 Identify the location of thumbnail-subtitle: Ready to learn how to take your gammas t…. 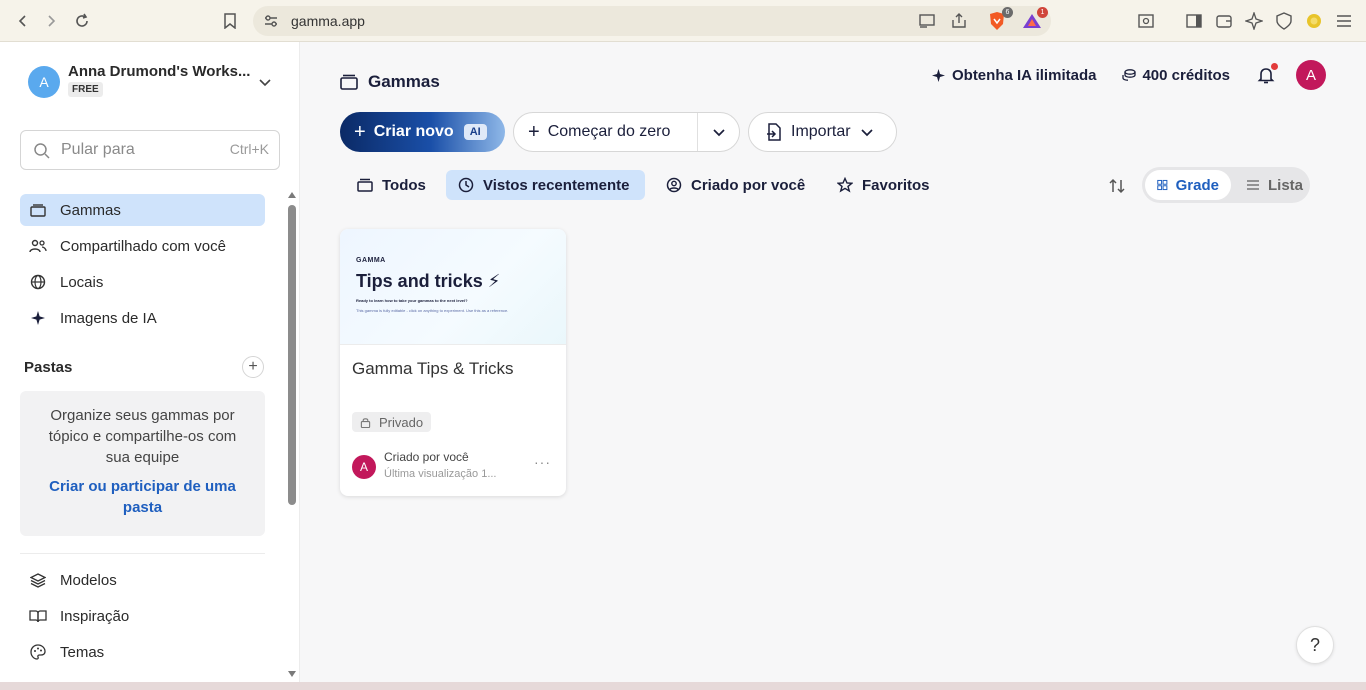
(412, 300).